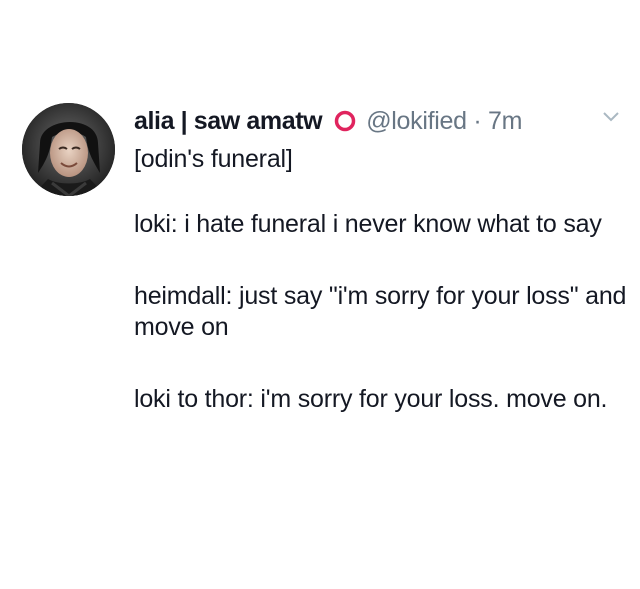  What do you see at coordinates (611, 117) in the screenshot?
I see `chevron-down-icon` at bounding box center [611, 117].